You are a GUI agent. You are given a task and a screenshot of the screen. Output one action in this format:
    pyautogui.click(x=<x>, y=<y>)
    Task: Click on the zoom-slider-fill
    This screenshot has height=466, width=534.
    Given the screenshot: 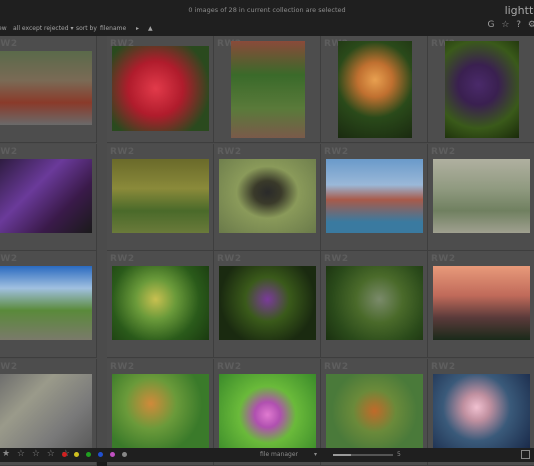 What is the action you would take?
    pyautogui.click(x=342, y=455)
    